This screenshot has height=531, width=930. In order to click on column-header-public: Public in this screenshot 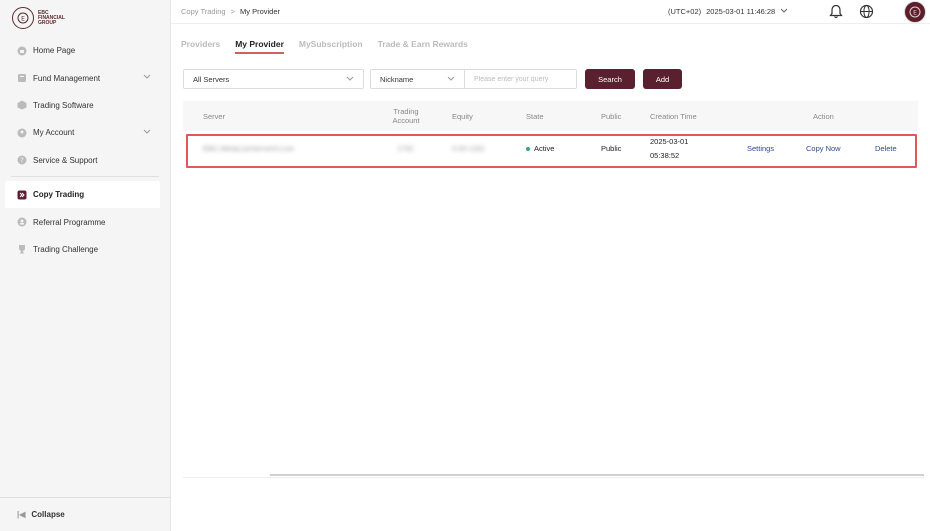, I will do `click(611, 116)`.